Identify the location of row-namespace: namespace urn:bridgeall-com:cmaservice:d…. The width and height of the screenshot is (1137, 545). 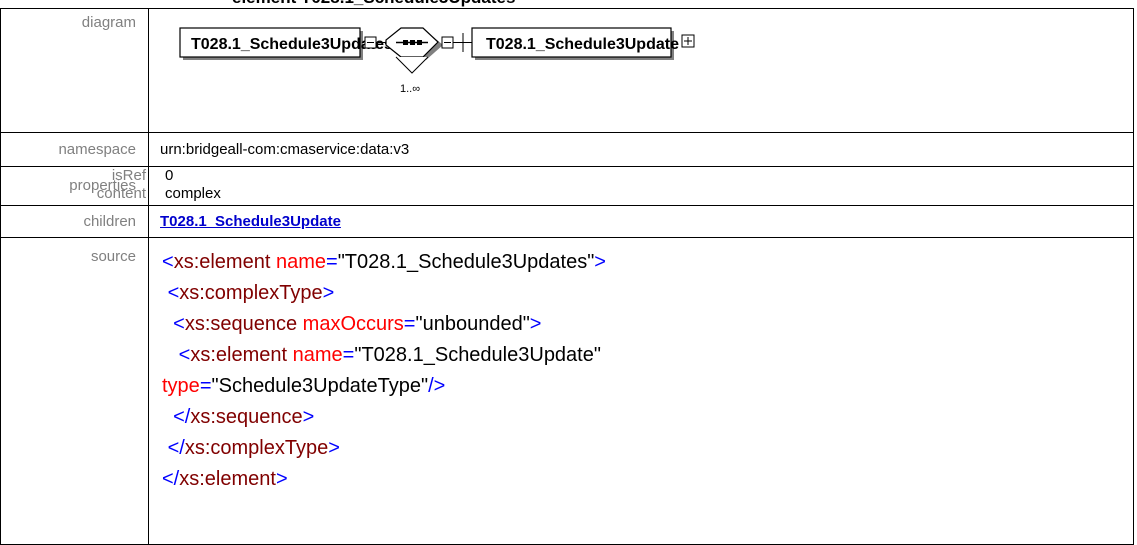
(567, 149).